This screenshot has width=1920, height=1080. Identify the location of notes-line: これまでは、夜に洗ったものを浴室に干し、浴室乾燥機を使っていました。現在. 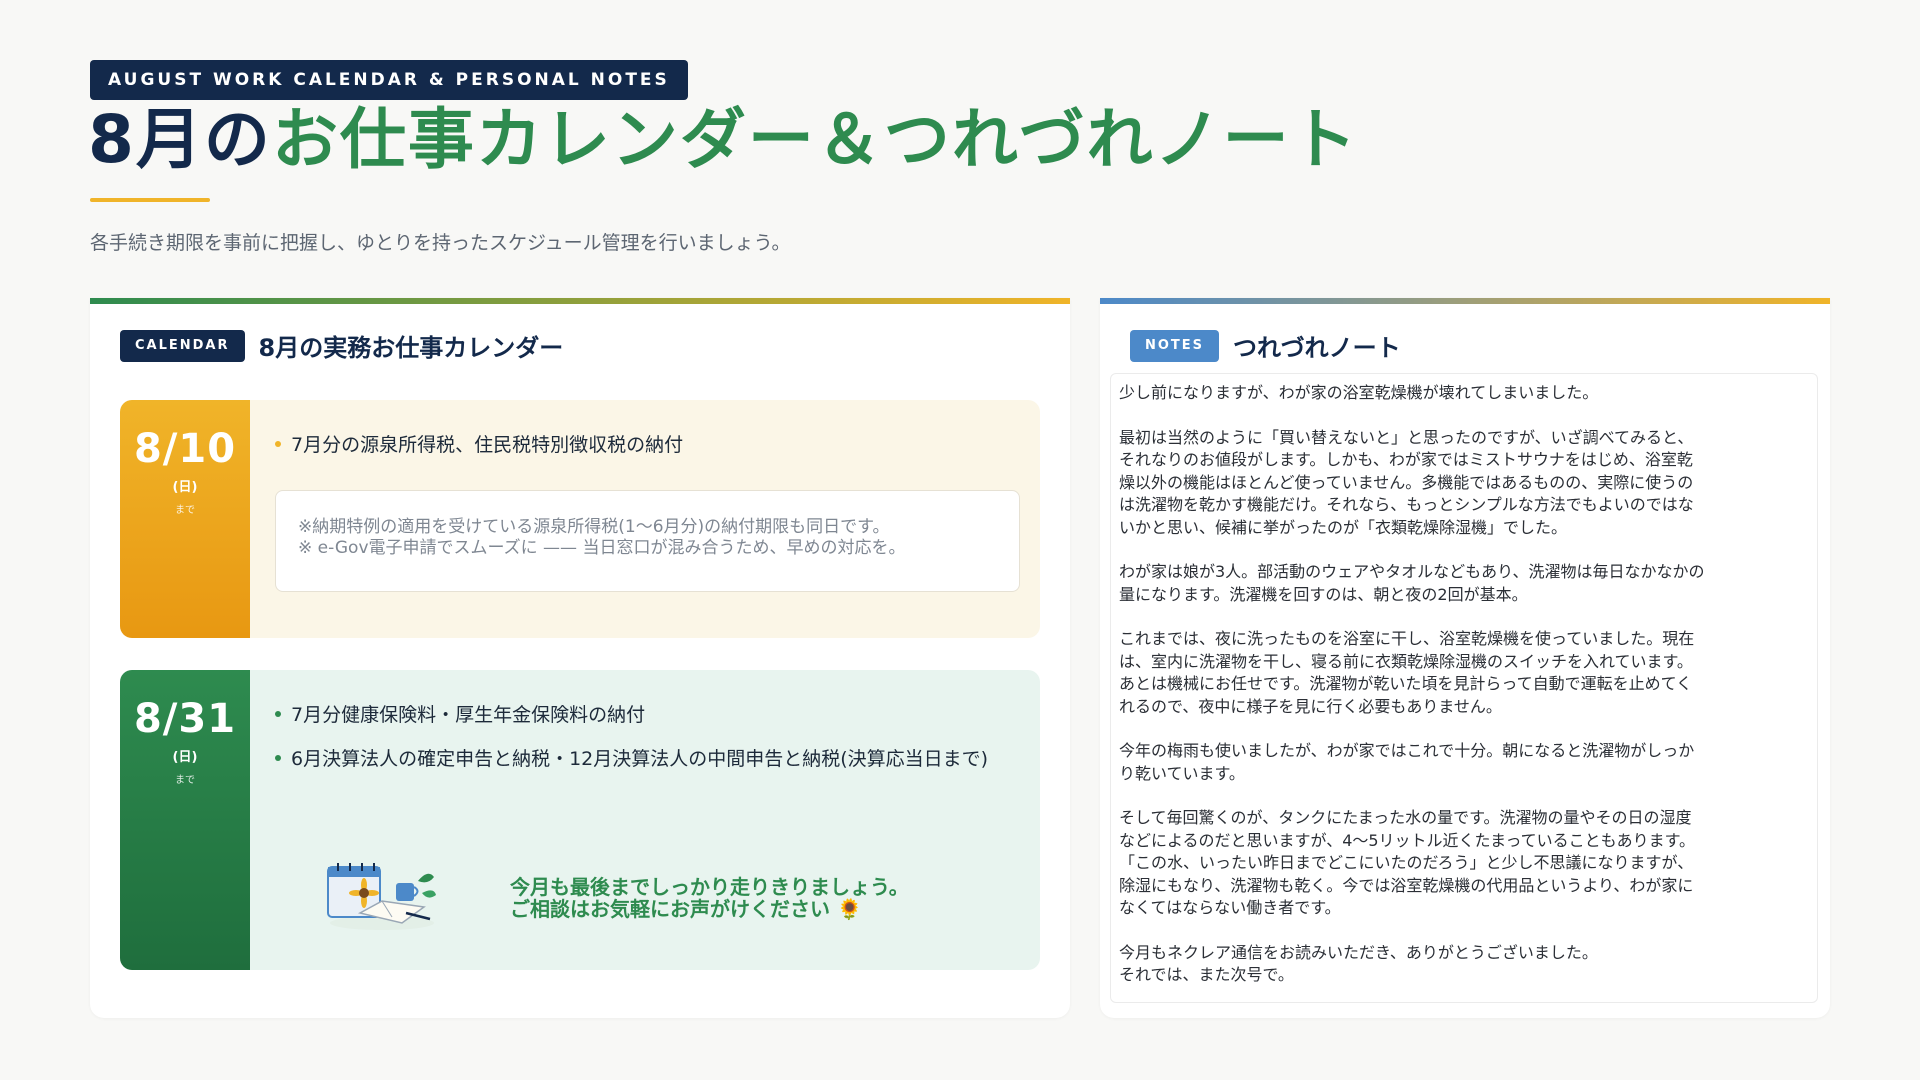
(1407, 638).